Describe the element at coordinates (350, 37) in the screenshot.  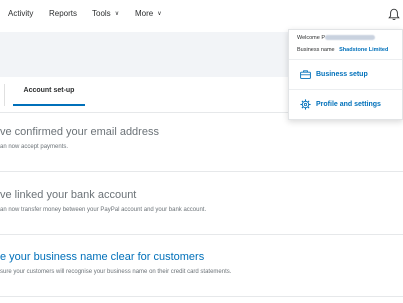
I see `redacted-name` at that location.